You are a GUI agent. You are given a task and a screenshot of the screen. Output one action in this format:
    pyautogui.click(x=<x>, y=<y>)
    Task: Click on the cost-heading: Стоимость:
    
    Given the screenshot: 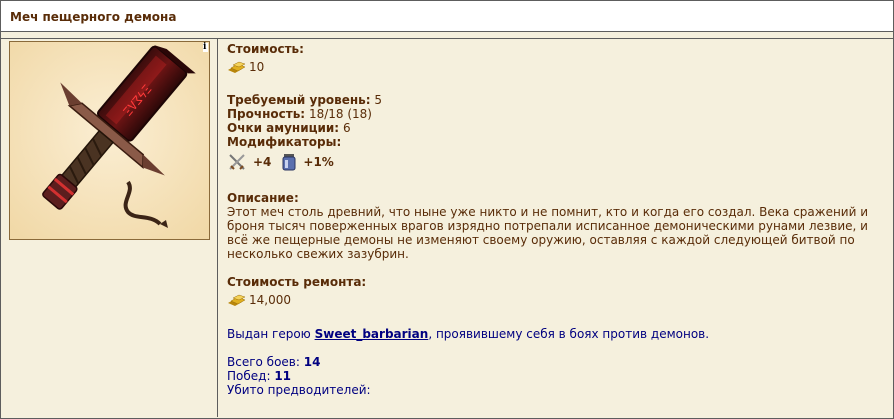 What is the action you would take?
    pyautogui.click(x=265, y=49)
    